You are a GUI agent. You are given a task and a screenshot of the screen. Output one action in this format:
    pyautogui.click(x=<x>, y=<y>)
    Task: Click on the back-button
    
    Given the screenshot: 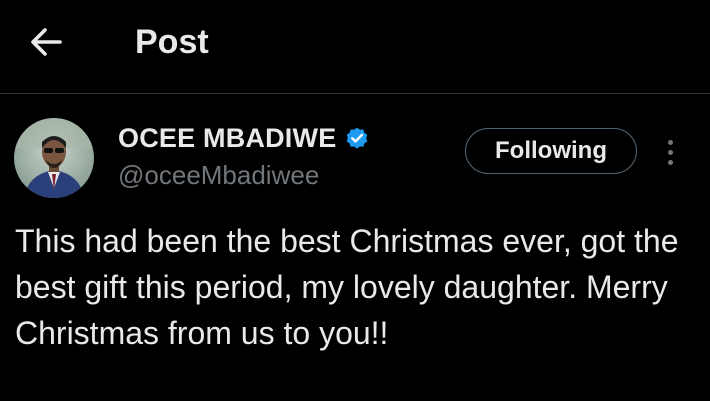 What is the action you would take?
    pyautogui.click(x=46, y=42)
    